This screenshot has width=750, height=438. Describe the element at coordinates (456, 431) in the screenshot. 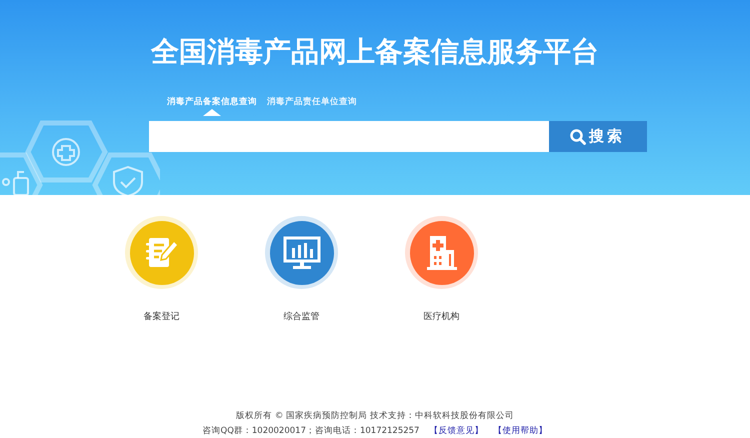

I see `footer-link: 【反馈意见】` at that location.